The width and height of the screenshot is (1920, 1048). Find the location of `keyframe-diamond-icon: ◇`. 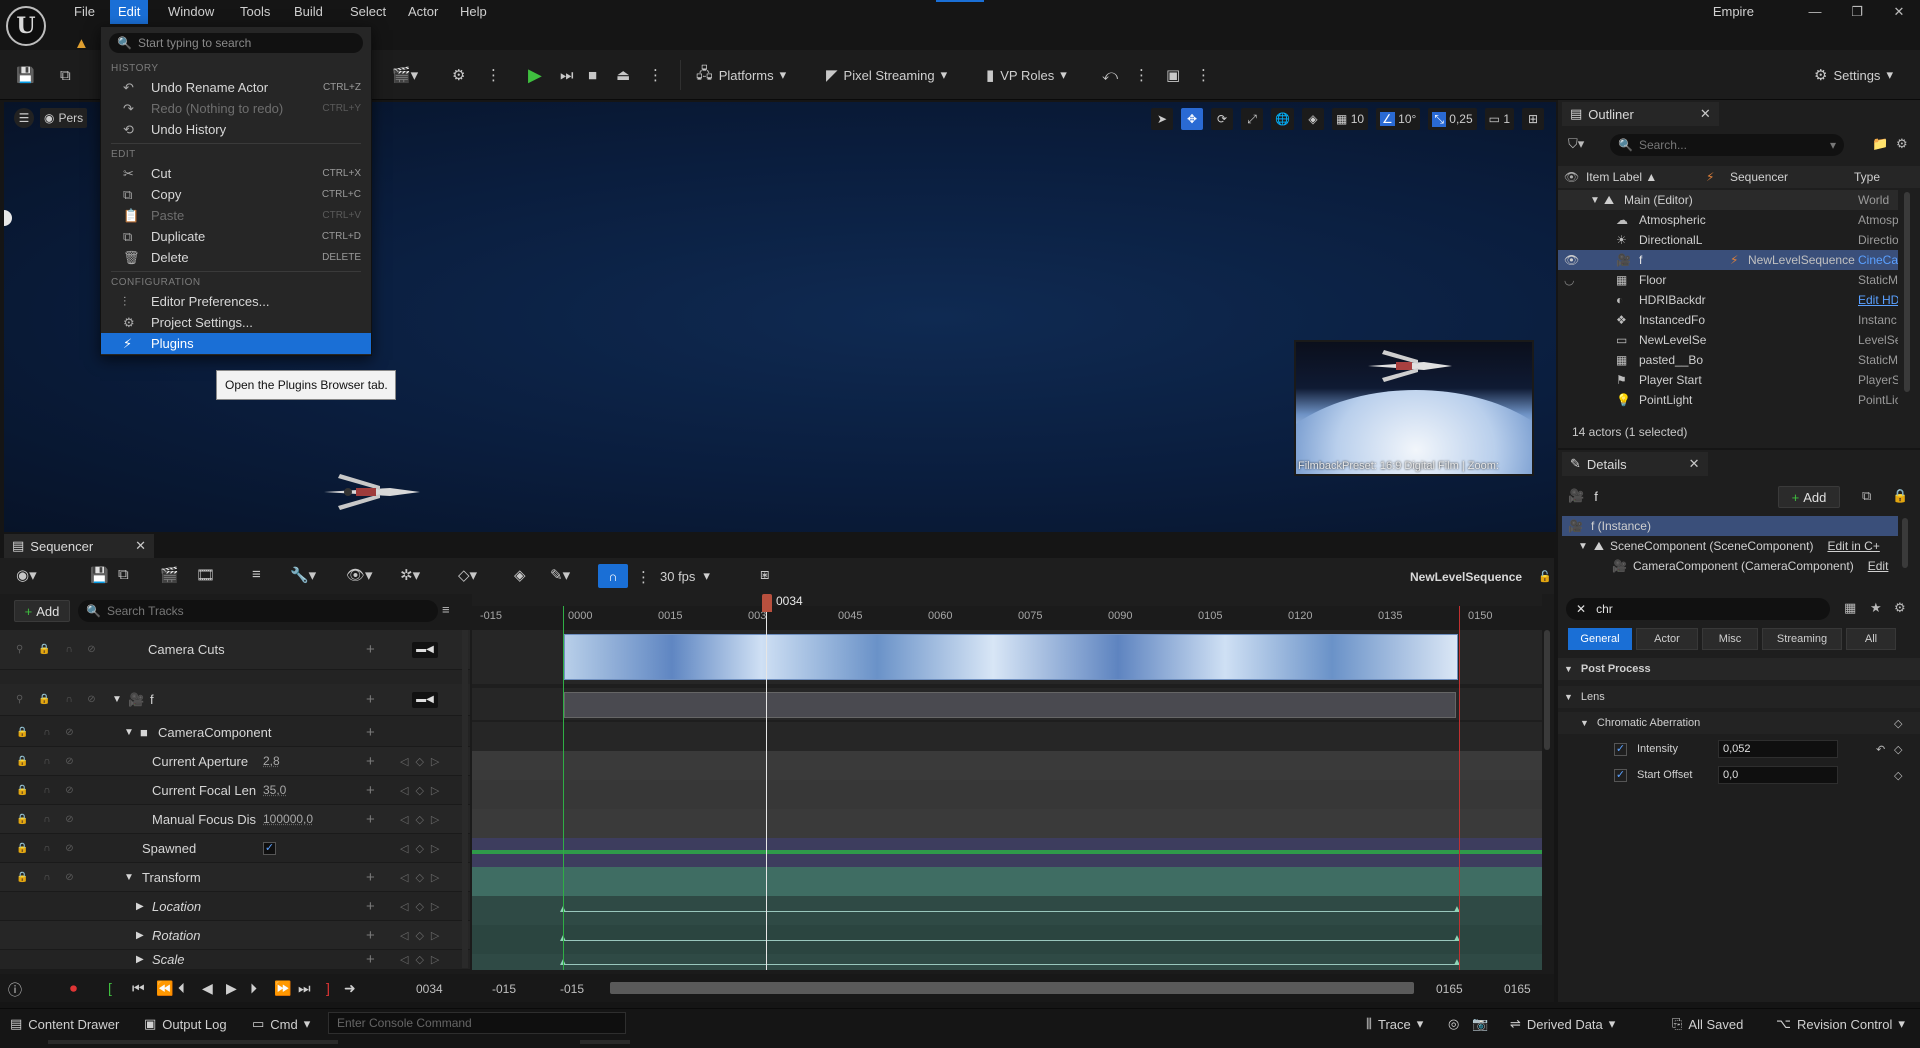

keyframe-diamond-icon: ◇ is located at coordinates (1898, 775).